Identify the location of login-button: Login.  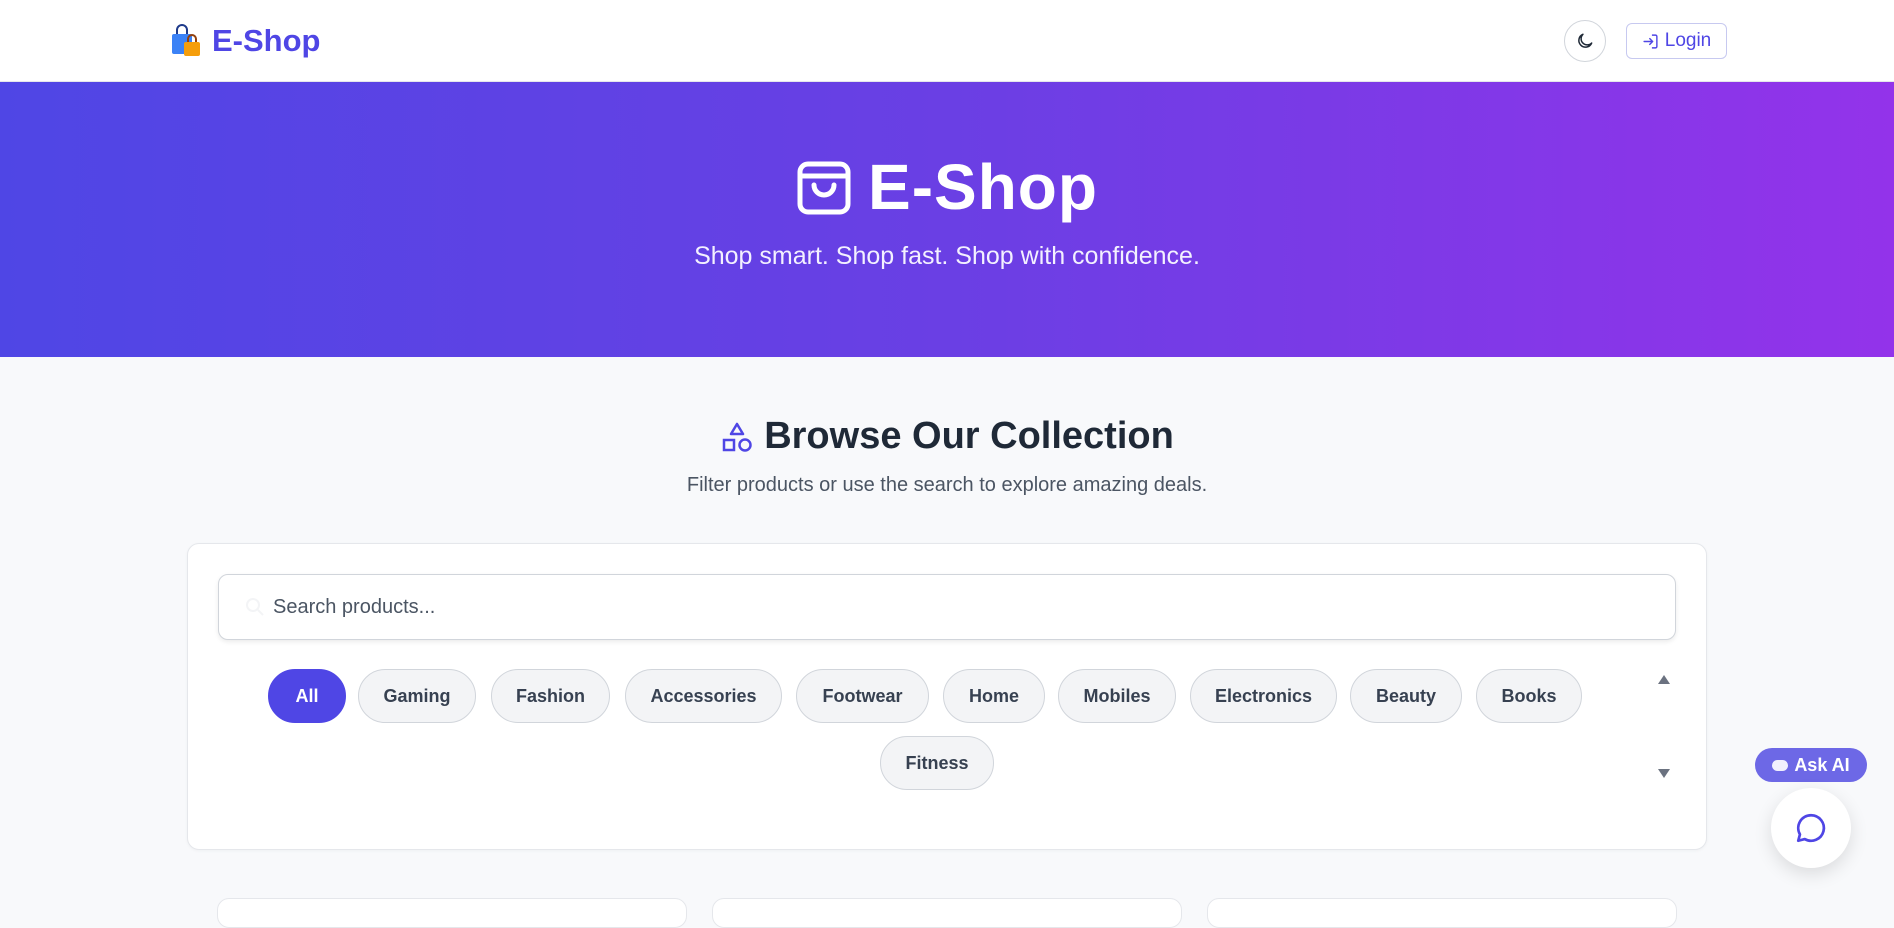
(1676, 41).